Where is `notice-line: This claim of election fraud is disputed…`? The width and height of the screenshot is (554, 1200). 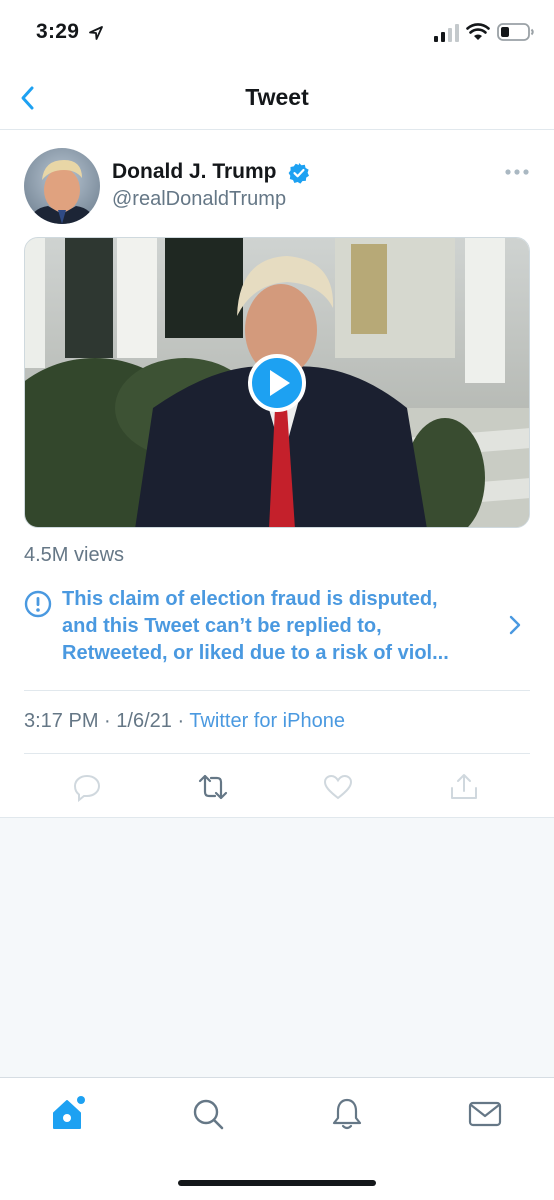
notice-line: This claim of election fraud is disputed… is located at coordinates (250, 599).